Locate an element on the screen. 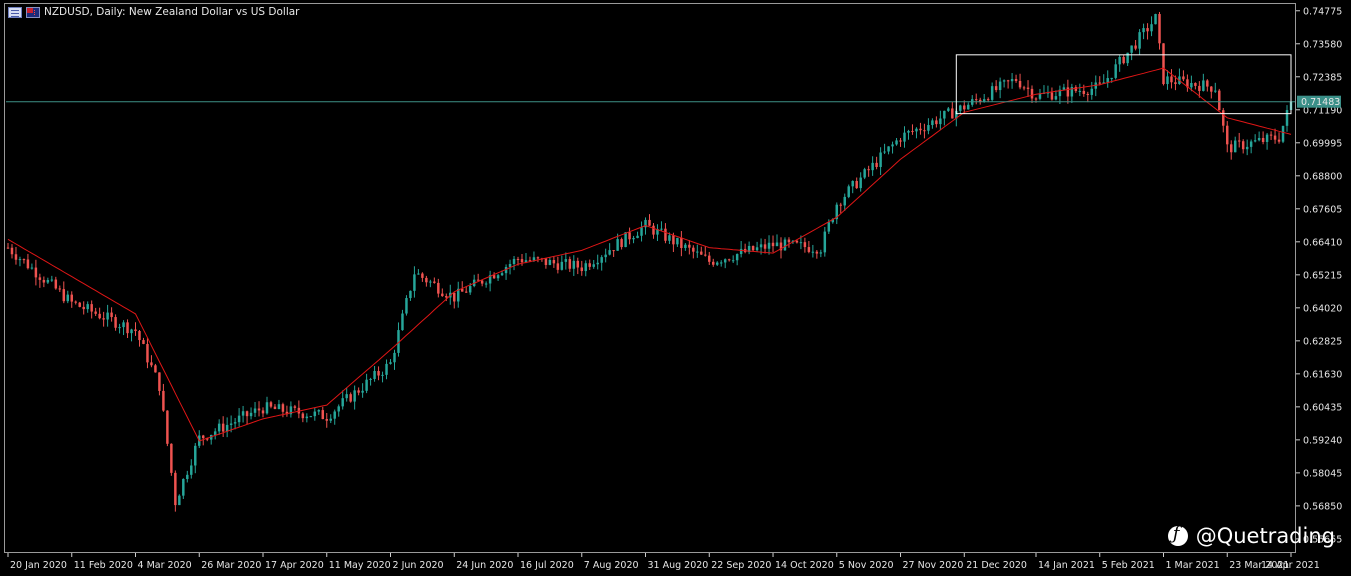  x-tick-label: 22 Sep 2020 is located at coordinates (741, 565).